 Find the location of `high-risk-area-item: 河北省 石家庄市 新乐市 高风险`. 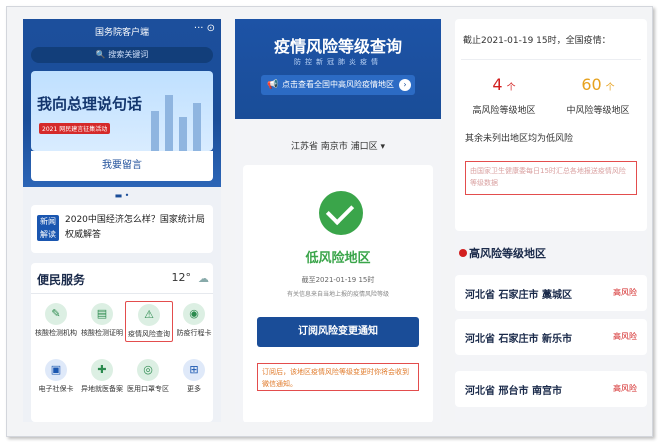

high-risk-area-item: 河北省 石家庄市 新乐市 高风险 is located at coordinates (551, 337).